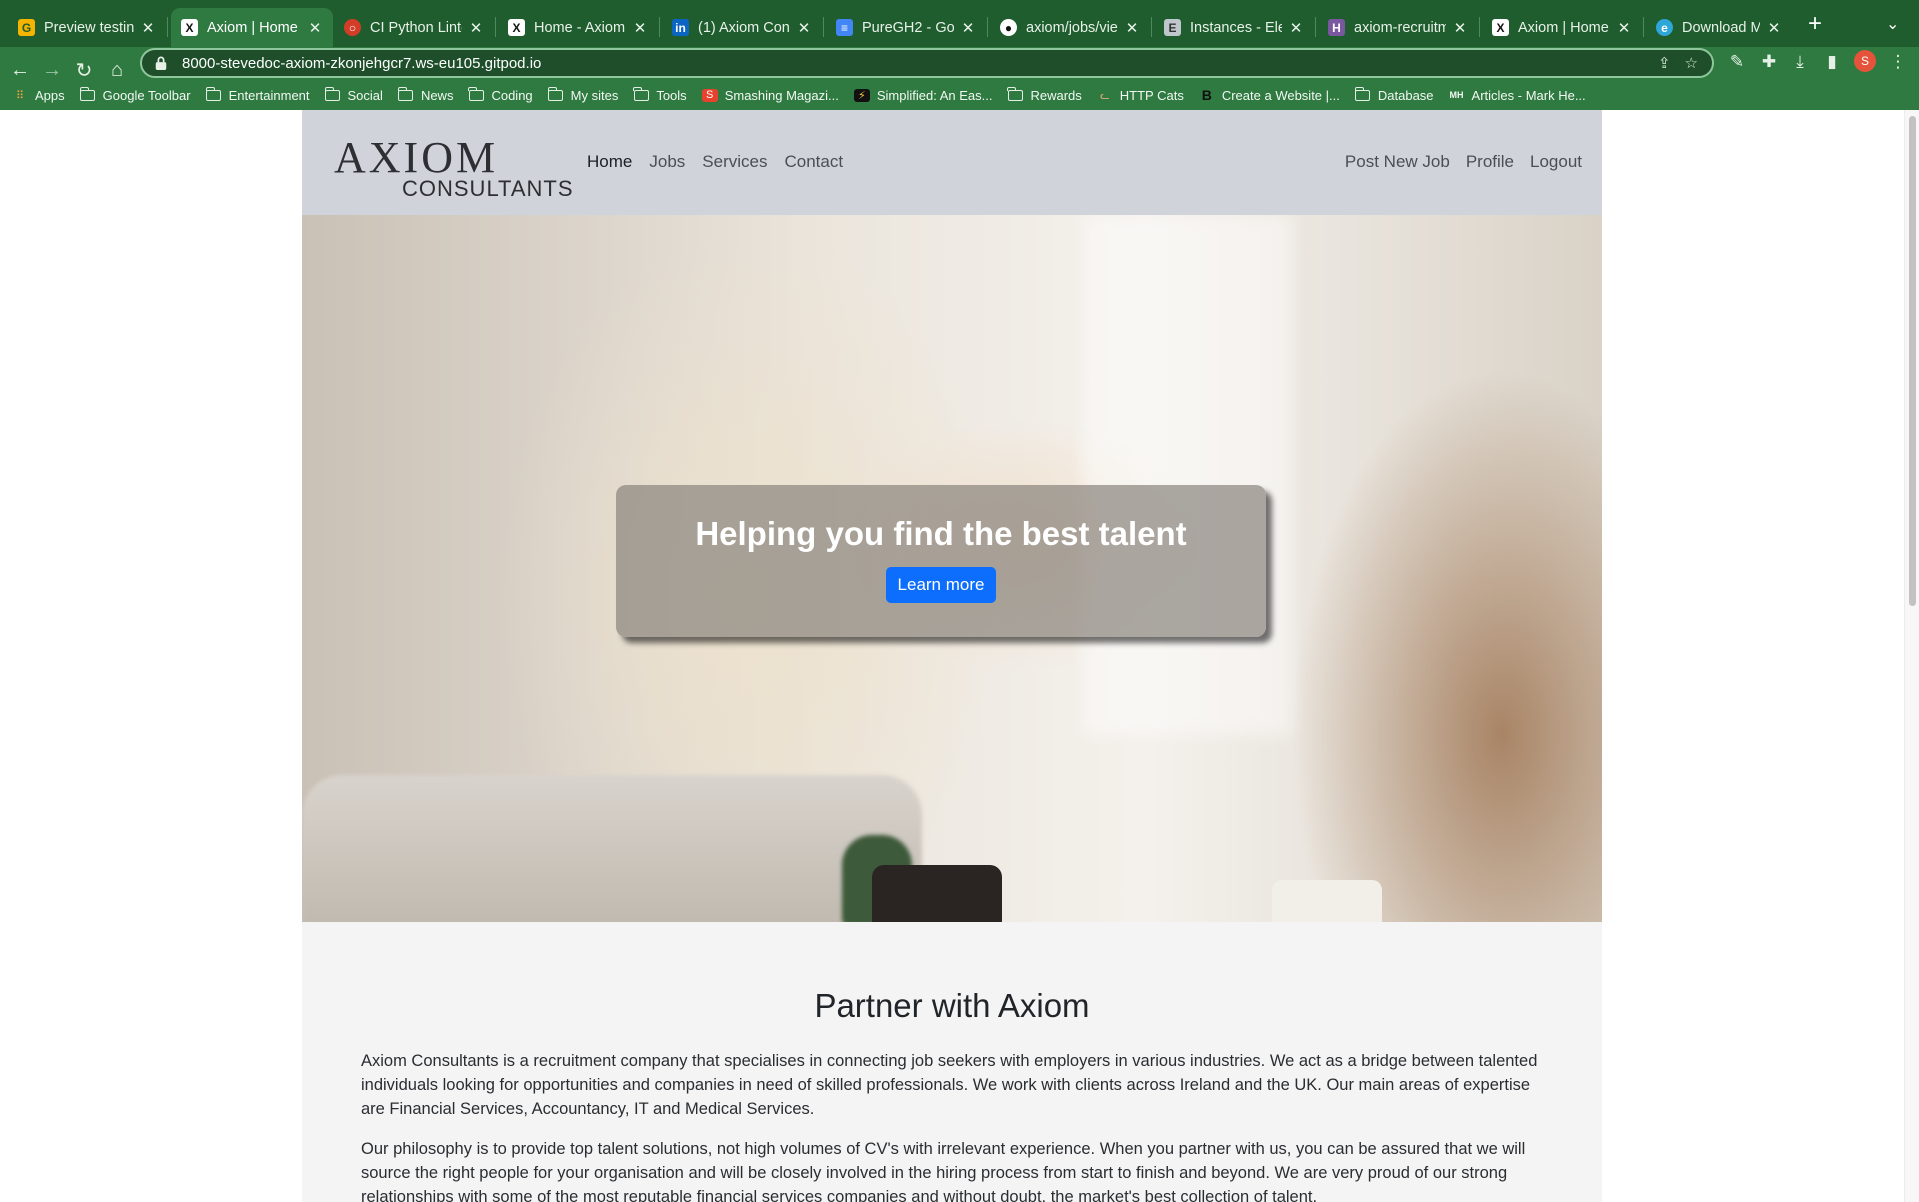  Describe the element at coordinates (1056, 95) in the screenshot. I see `bookmark-label: Rewards` at that location.